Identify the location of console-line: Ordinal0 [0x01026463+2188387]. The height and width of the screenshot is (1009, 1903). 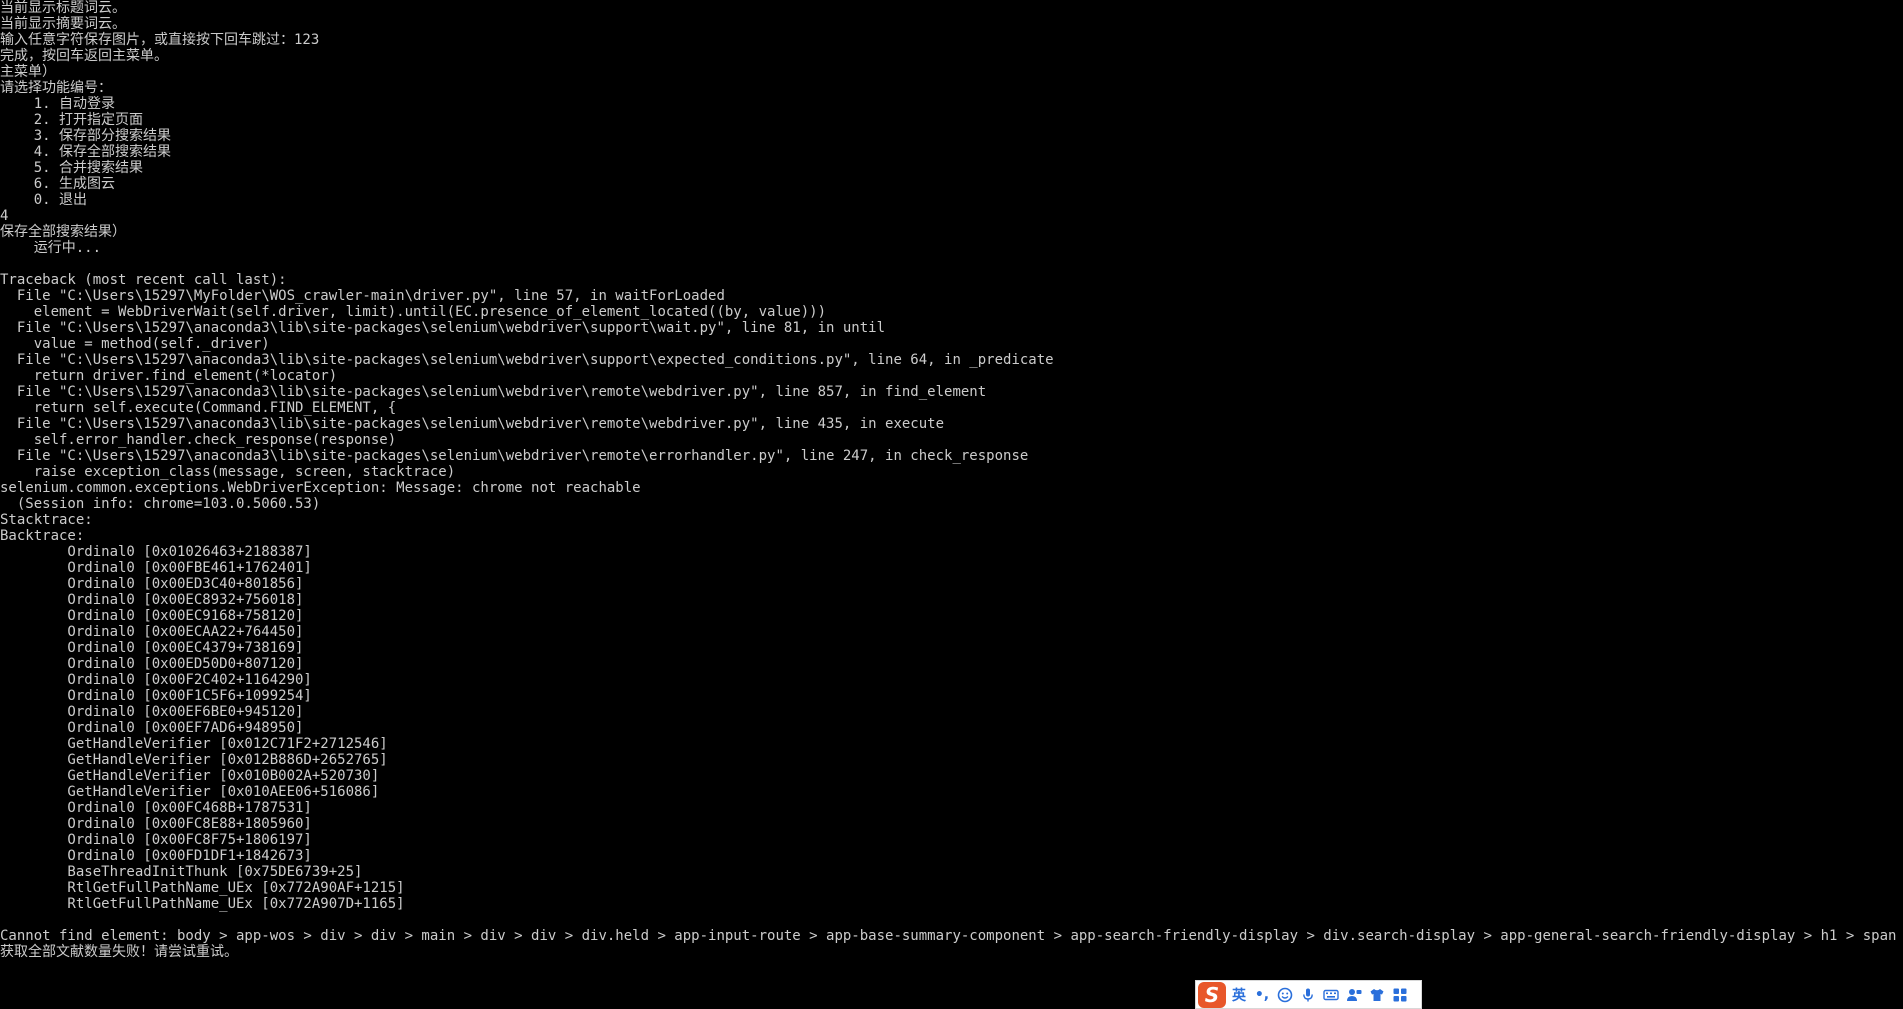
(156, 552).